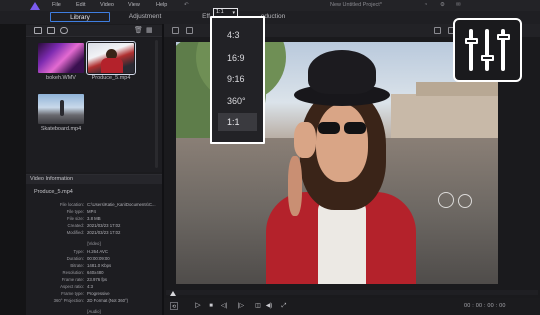 This screenshot has height=315, width=540. Describe the element at coordinates (258, 306) in the screenshot. I see `snapshot-icon: ◫` at that location.